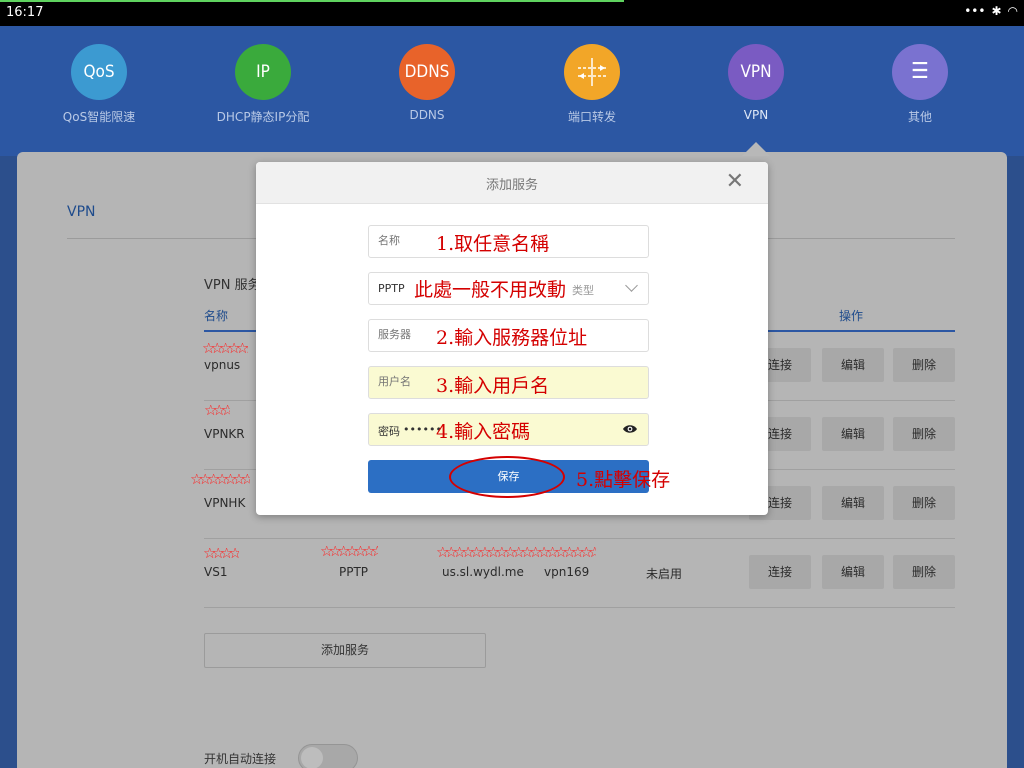 The width and height of the screenshot is (1024, 768). I want to click on qos-icon: QoS, so click(99, 72).